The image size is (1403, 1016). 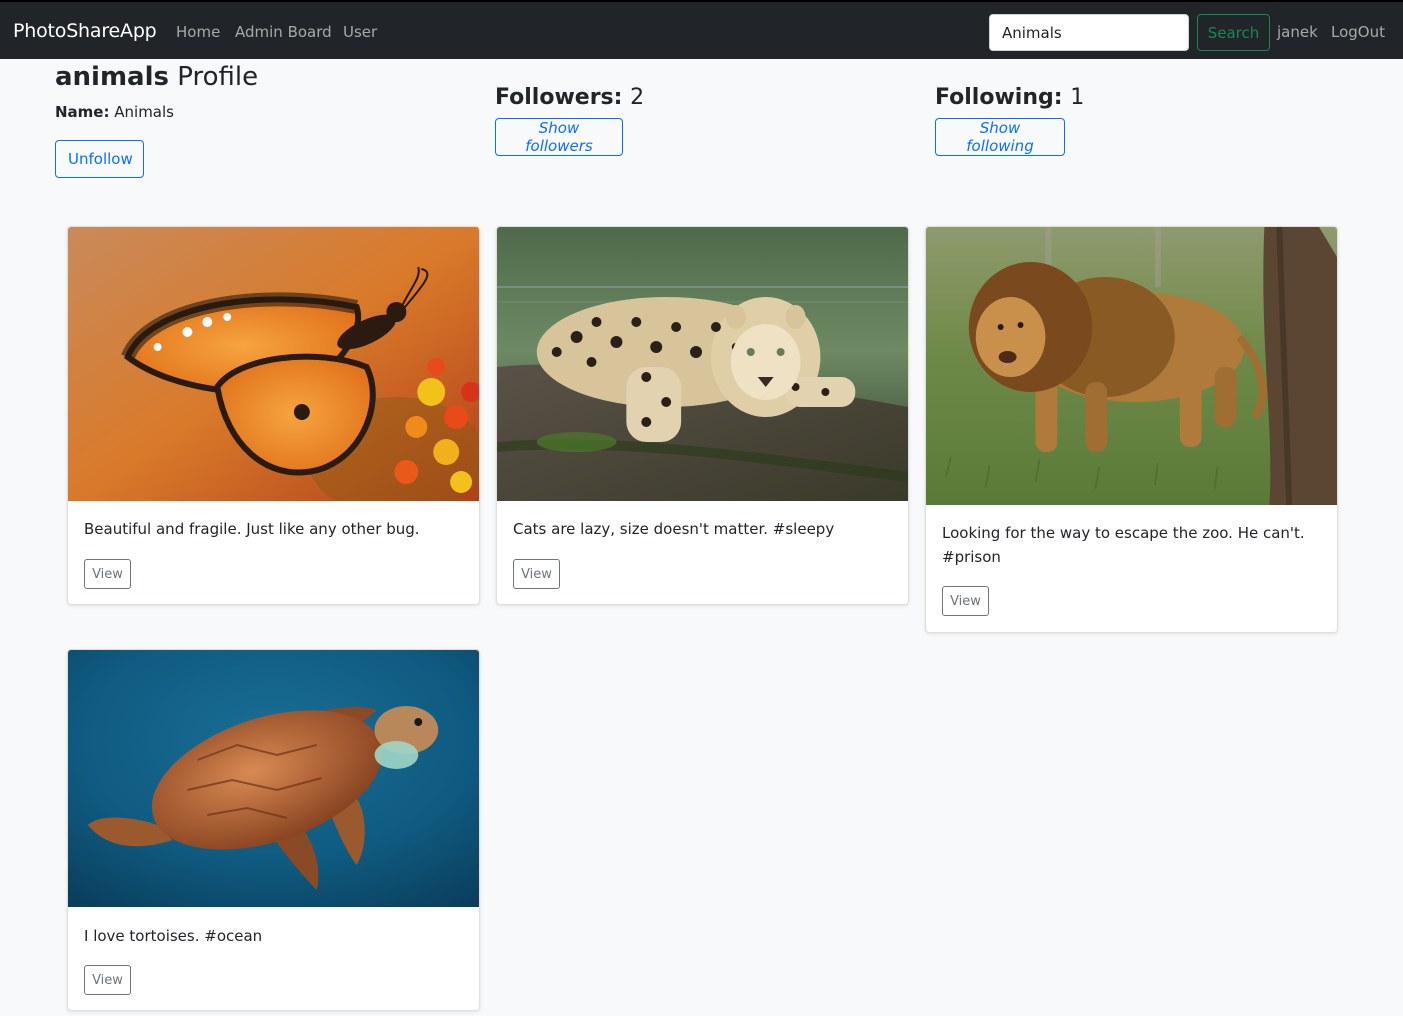 I want to click on following-label: Following:, so click(x=1003, y=97).